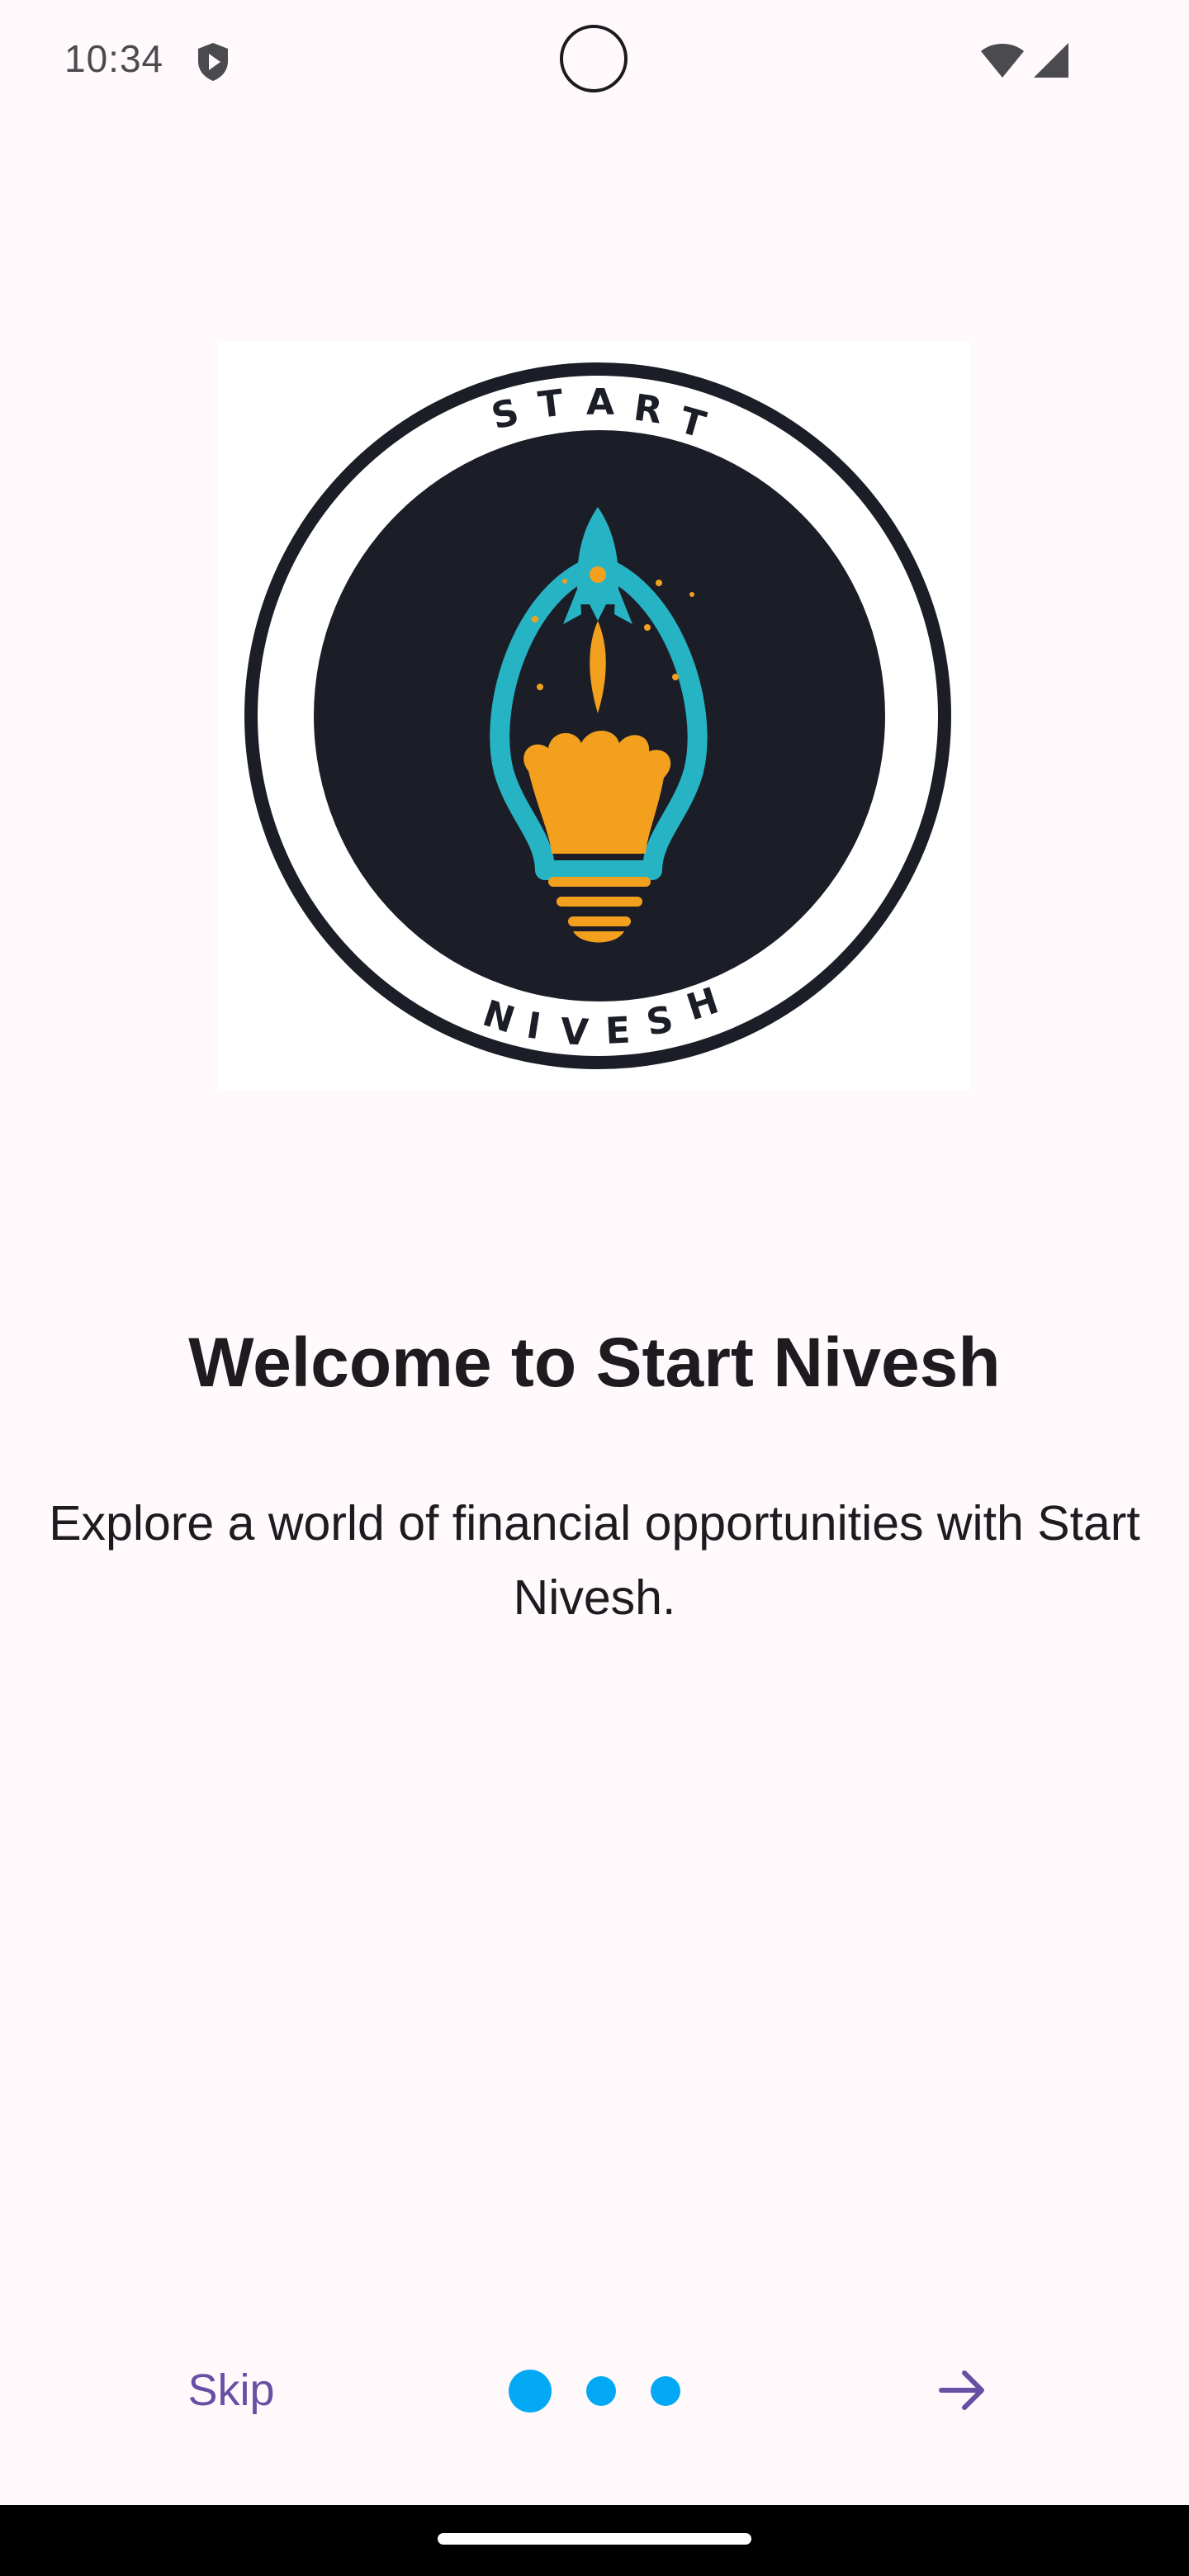 The height and width of the screenshot is (2576, 1189). What do you see at coordinates (594, 2539) in the screenshot?
I see `home-gesture-handle` at bounding box center [594, 2539].